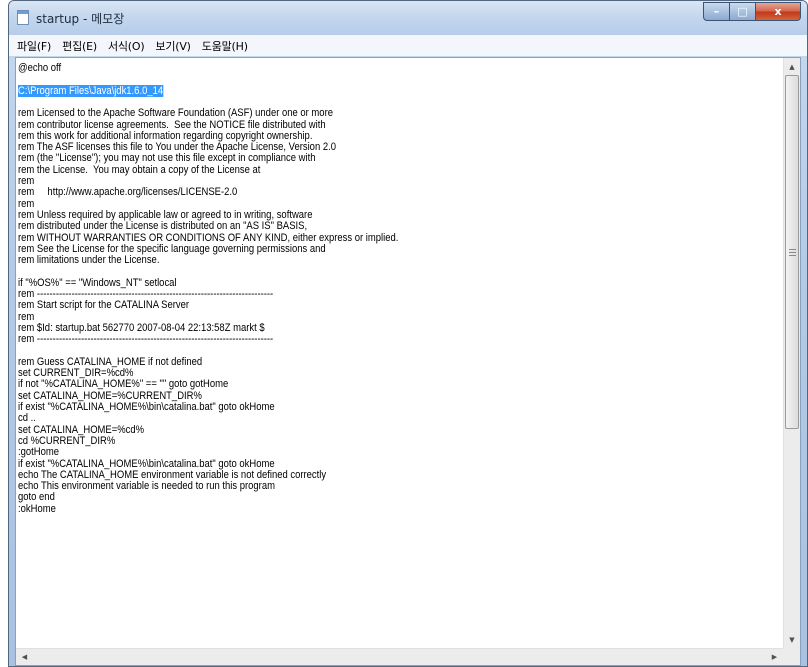 The width and height of the screenshot is (808, 667). I want to click on close-icon: x, so click(778, 11).